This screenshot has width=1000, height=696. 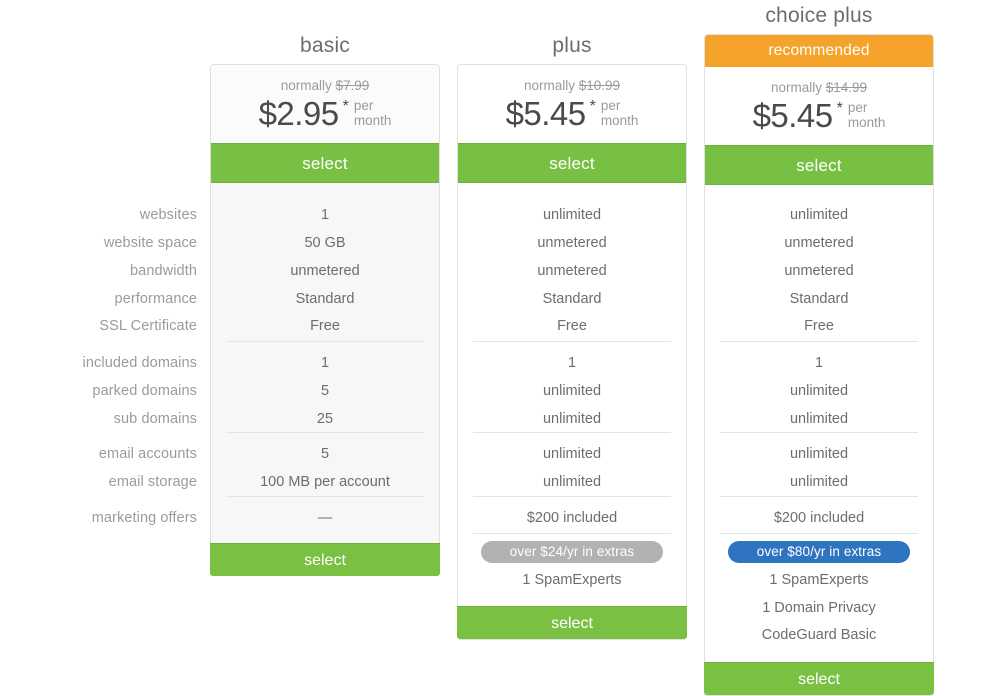 I want to click on value-plus-email-accounts: unlimited, so click(x=572, y=454).